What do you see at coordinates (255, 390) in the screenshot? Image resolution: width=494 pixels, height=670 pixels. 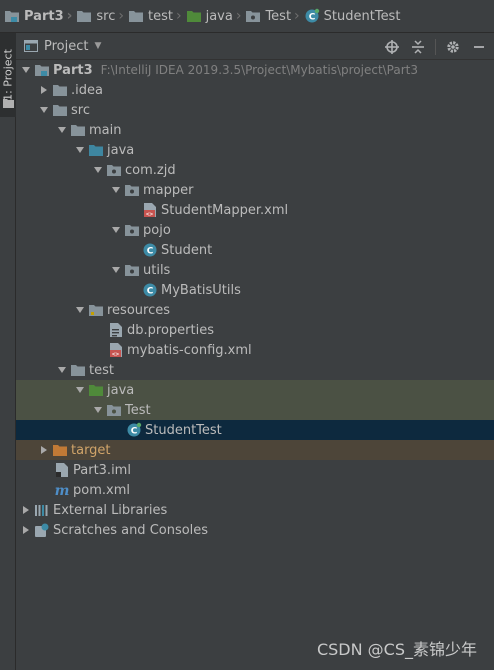 I see `tree-node-test-java: java` at bounding box center [255, 390].